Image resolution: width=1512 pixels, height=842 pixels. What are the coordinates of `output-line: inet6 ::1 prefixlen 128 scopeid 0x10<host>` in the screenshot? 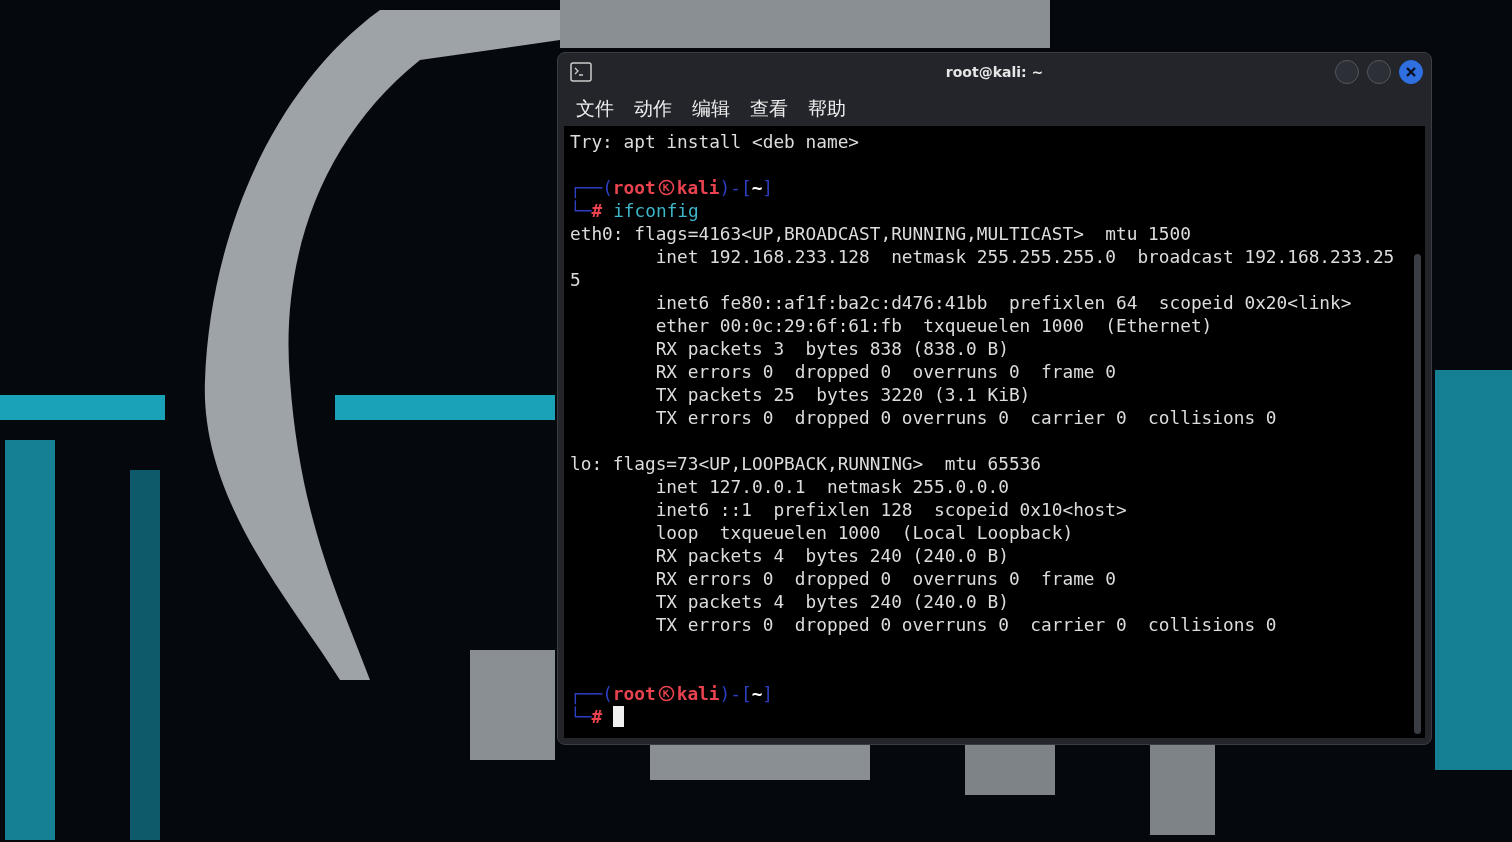 It's located at (890, 509).